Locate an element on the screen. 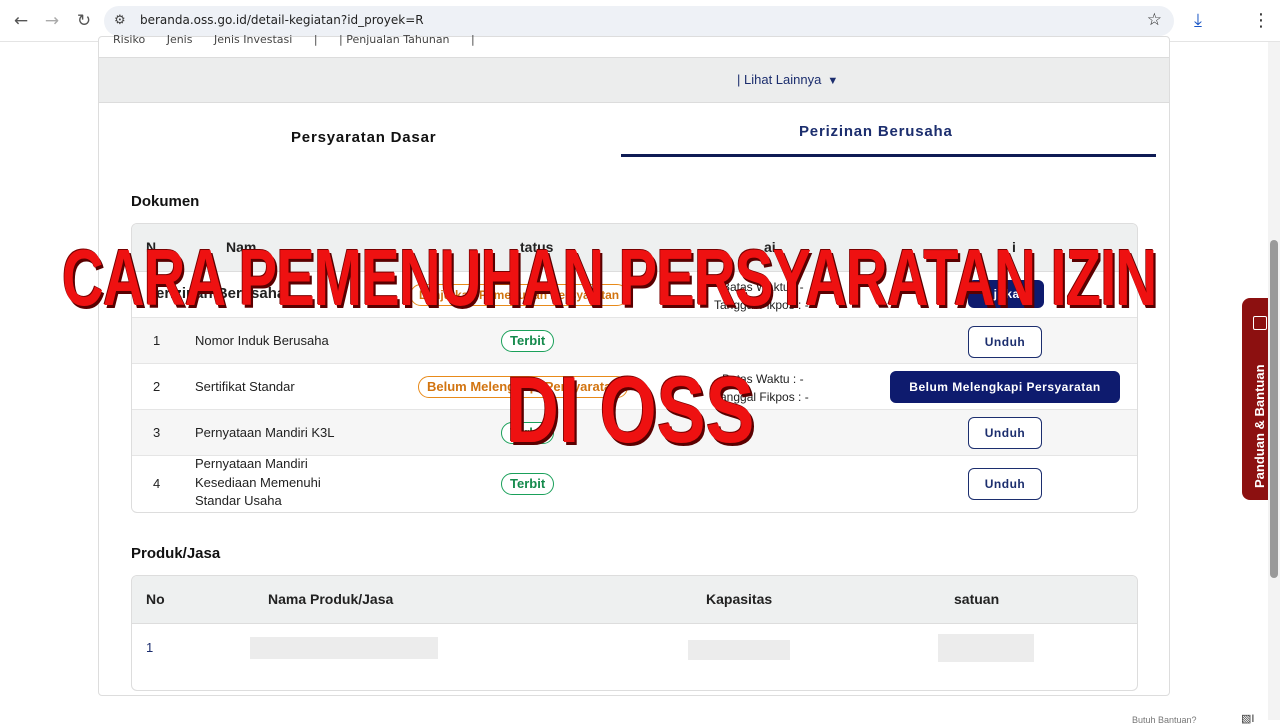  row-name-line2: Kesediaan Memenuhi is located at coordinates (258, 482).